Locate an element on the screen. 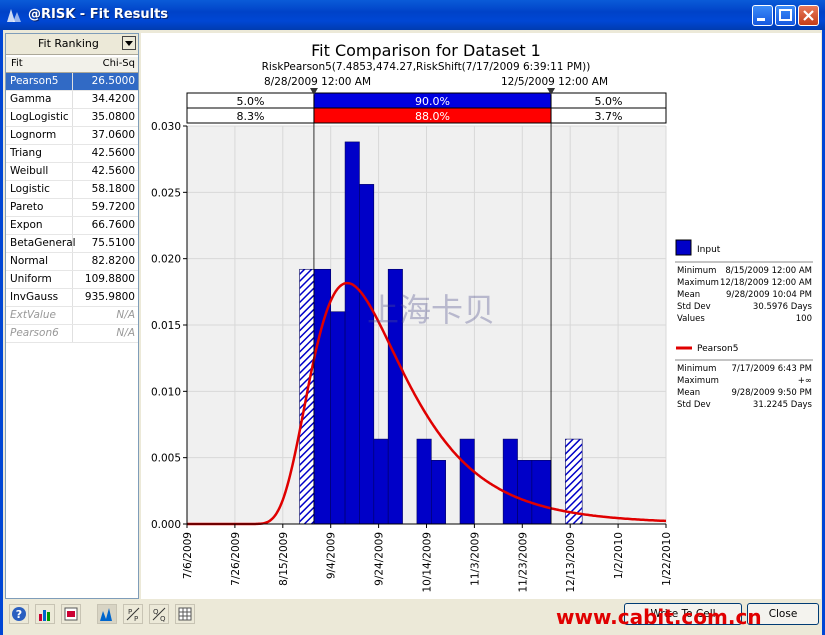  histogram-icon is located at coordinates (106, 614).